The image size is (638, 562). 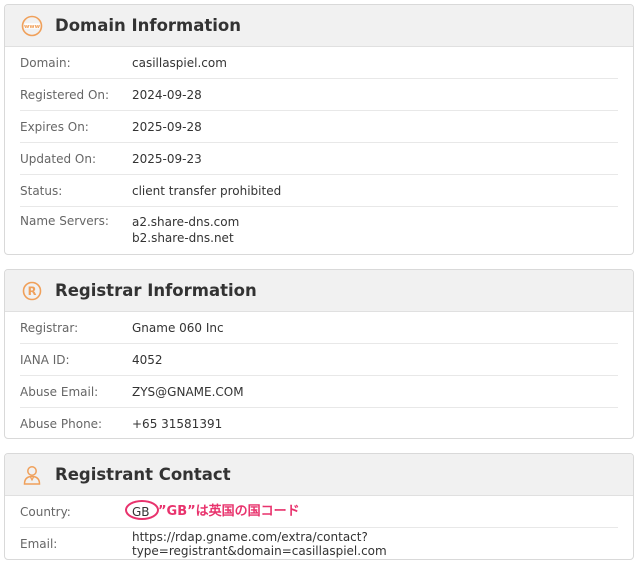 I want to click on domain-label: Domain:, so click(x=45, y=62).